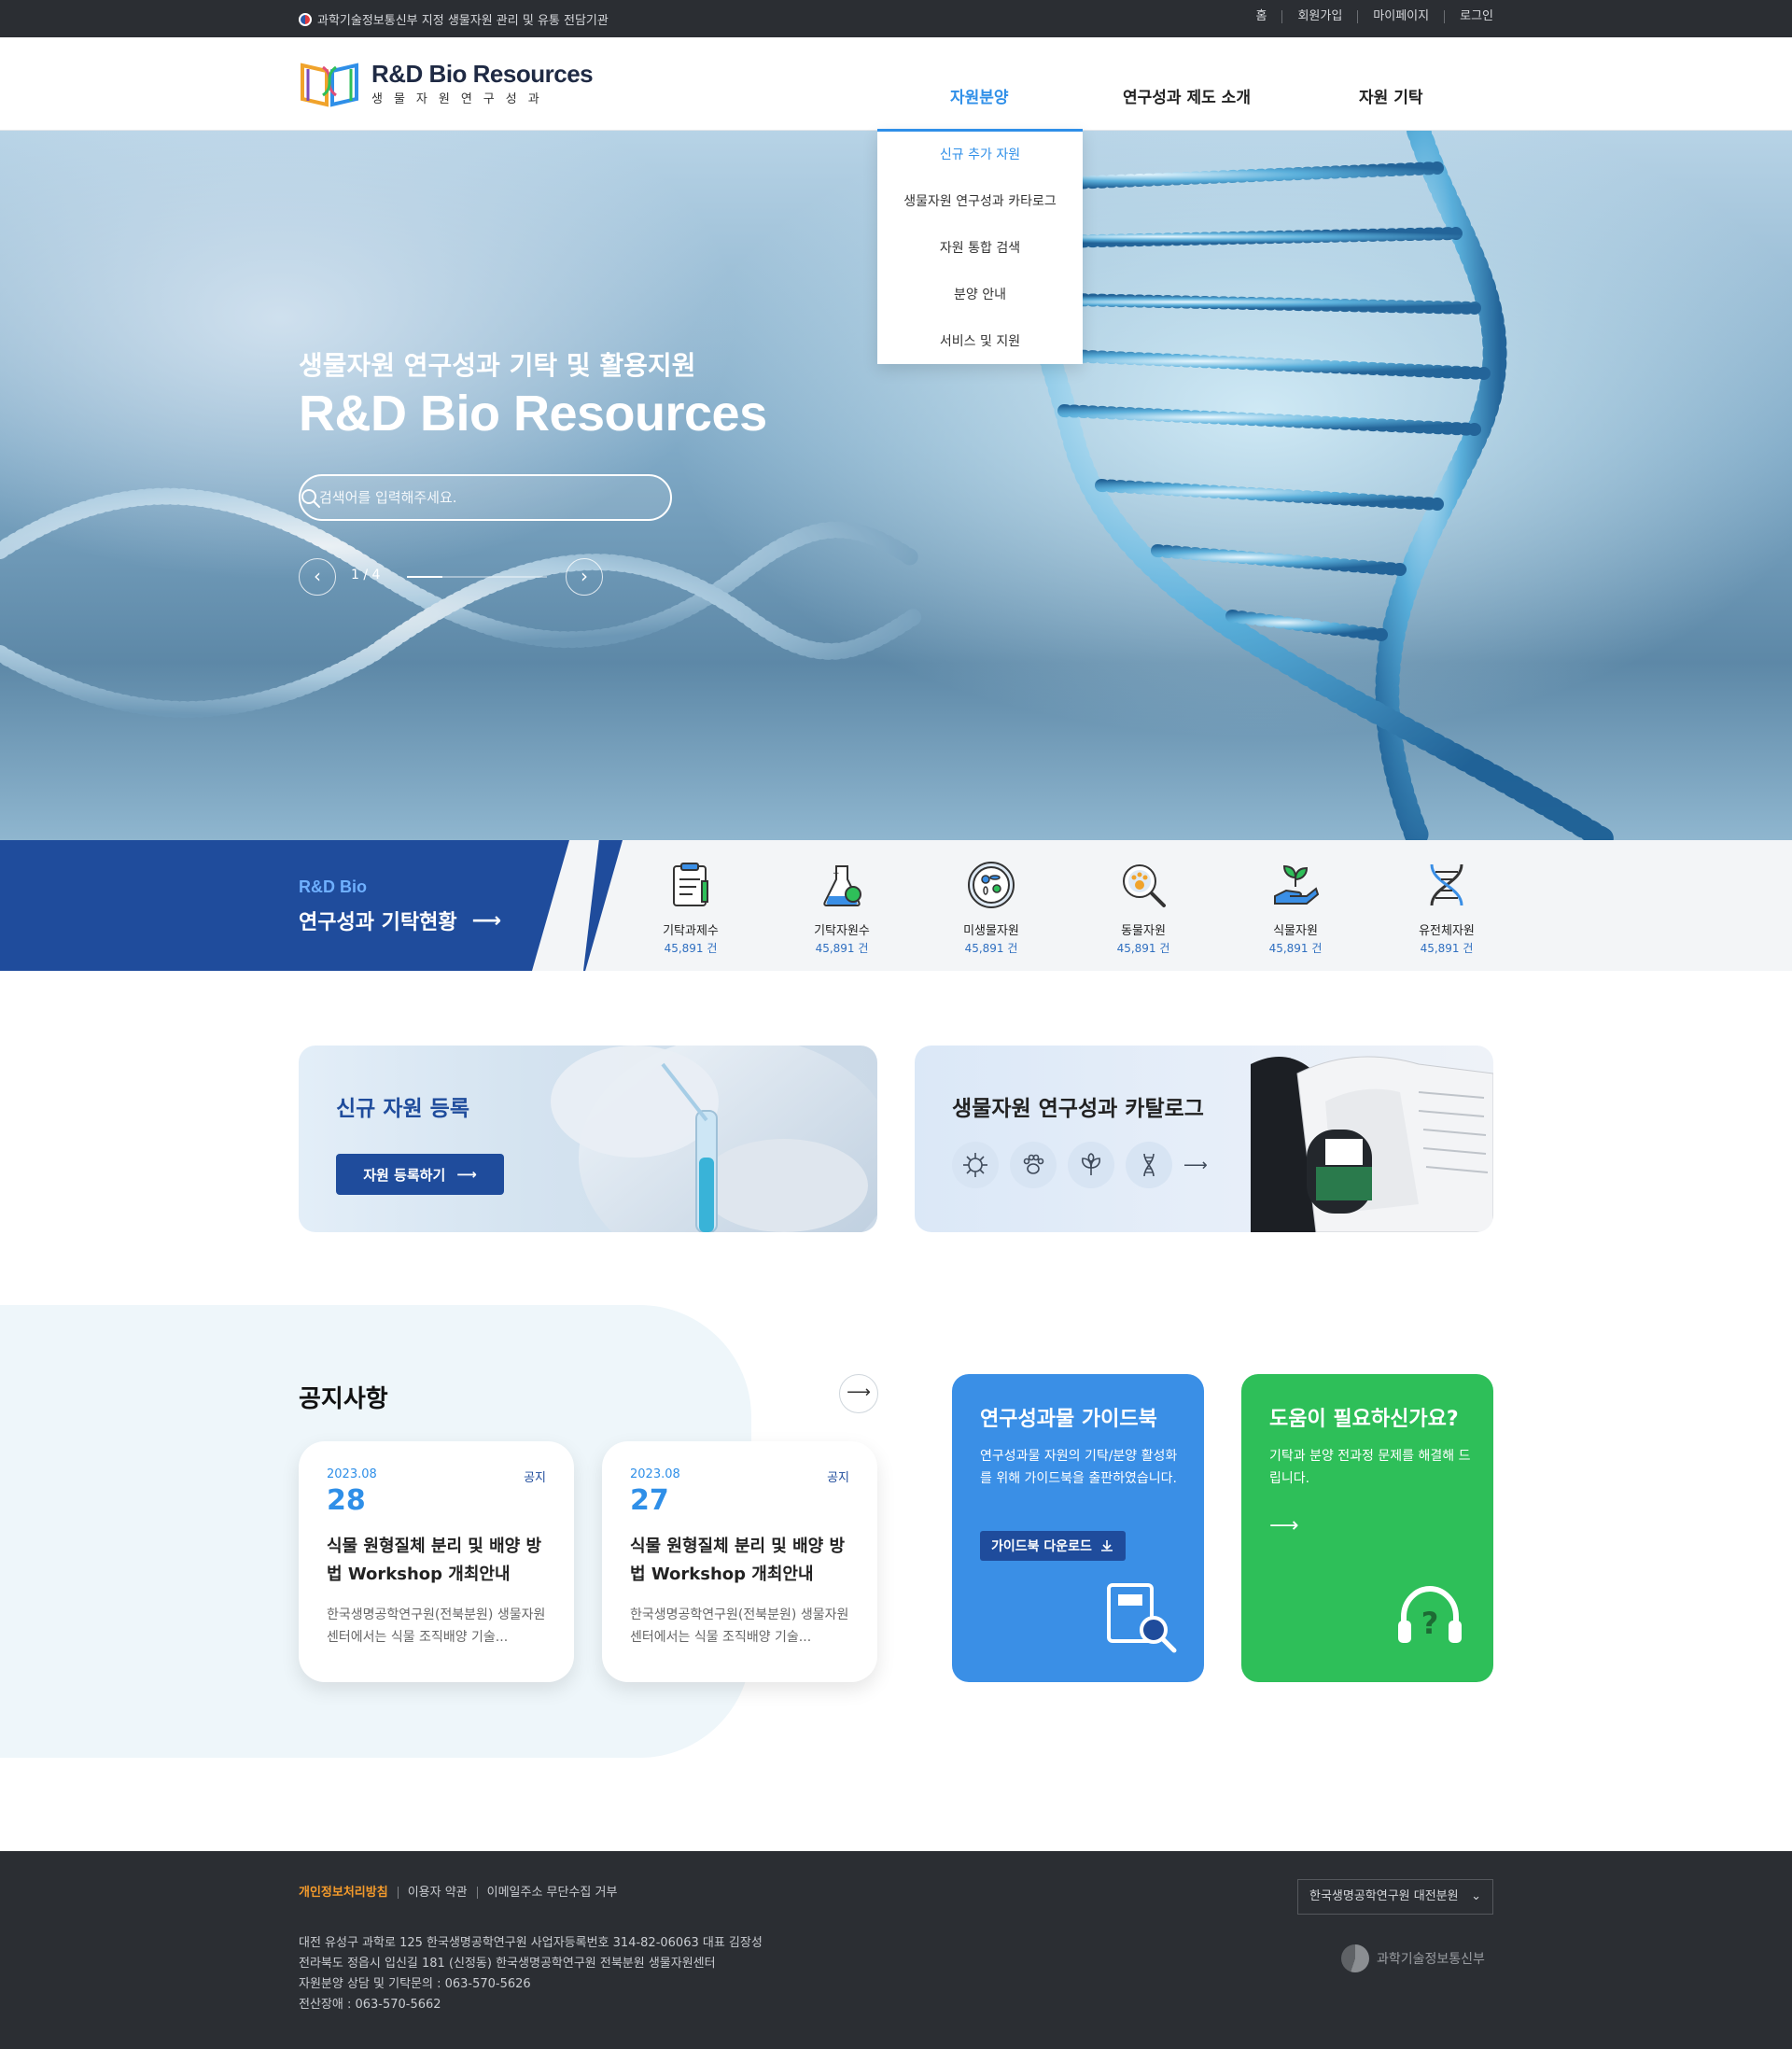  I want to click on stat-label: 기탁과제수, so click(691, 931).